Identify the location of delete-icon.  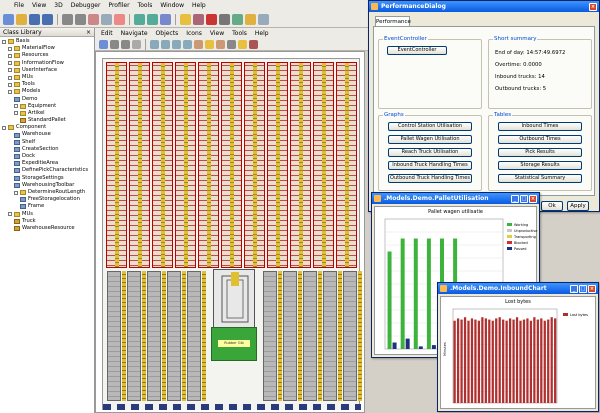
(93, 19).